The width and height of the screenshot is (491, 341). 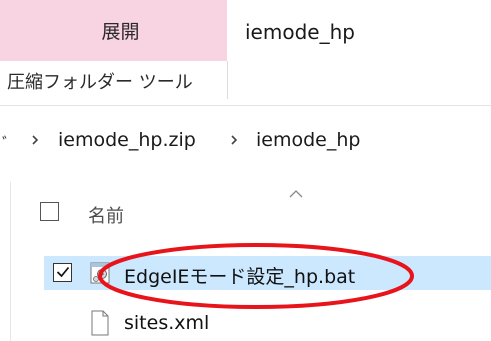 I want to click on ribbon-group-label: 圧縮フォルダー ツール, so click(x=100, y=82).